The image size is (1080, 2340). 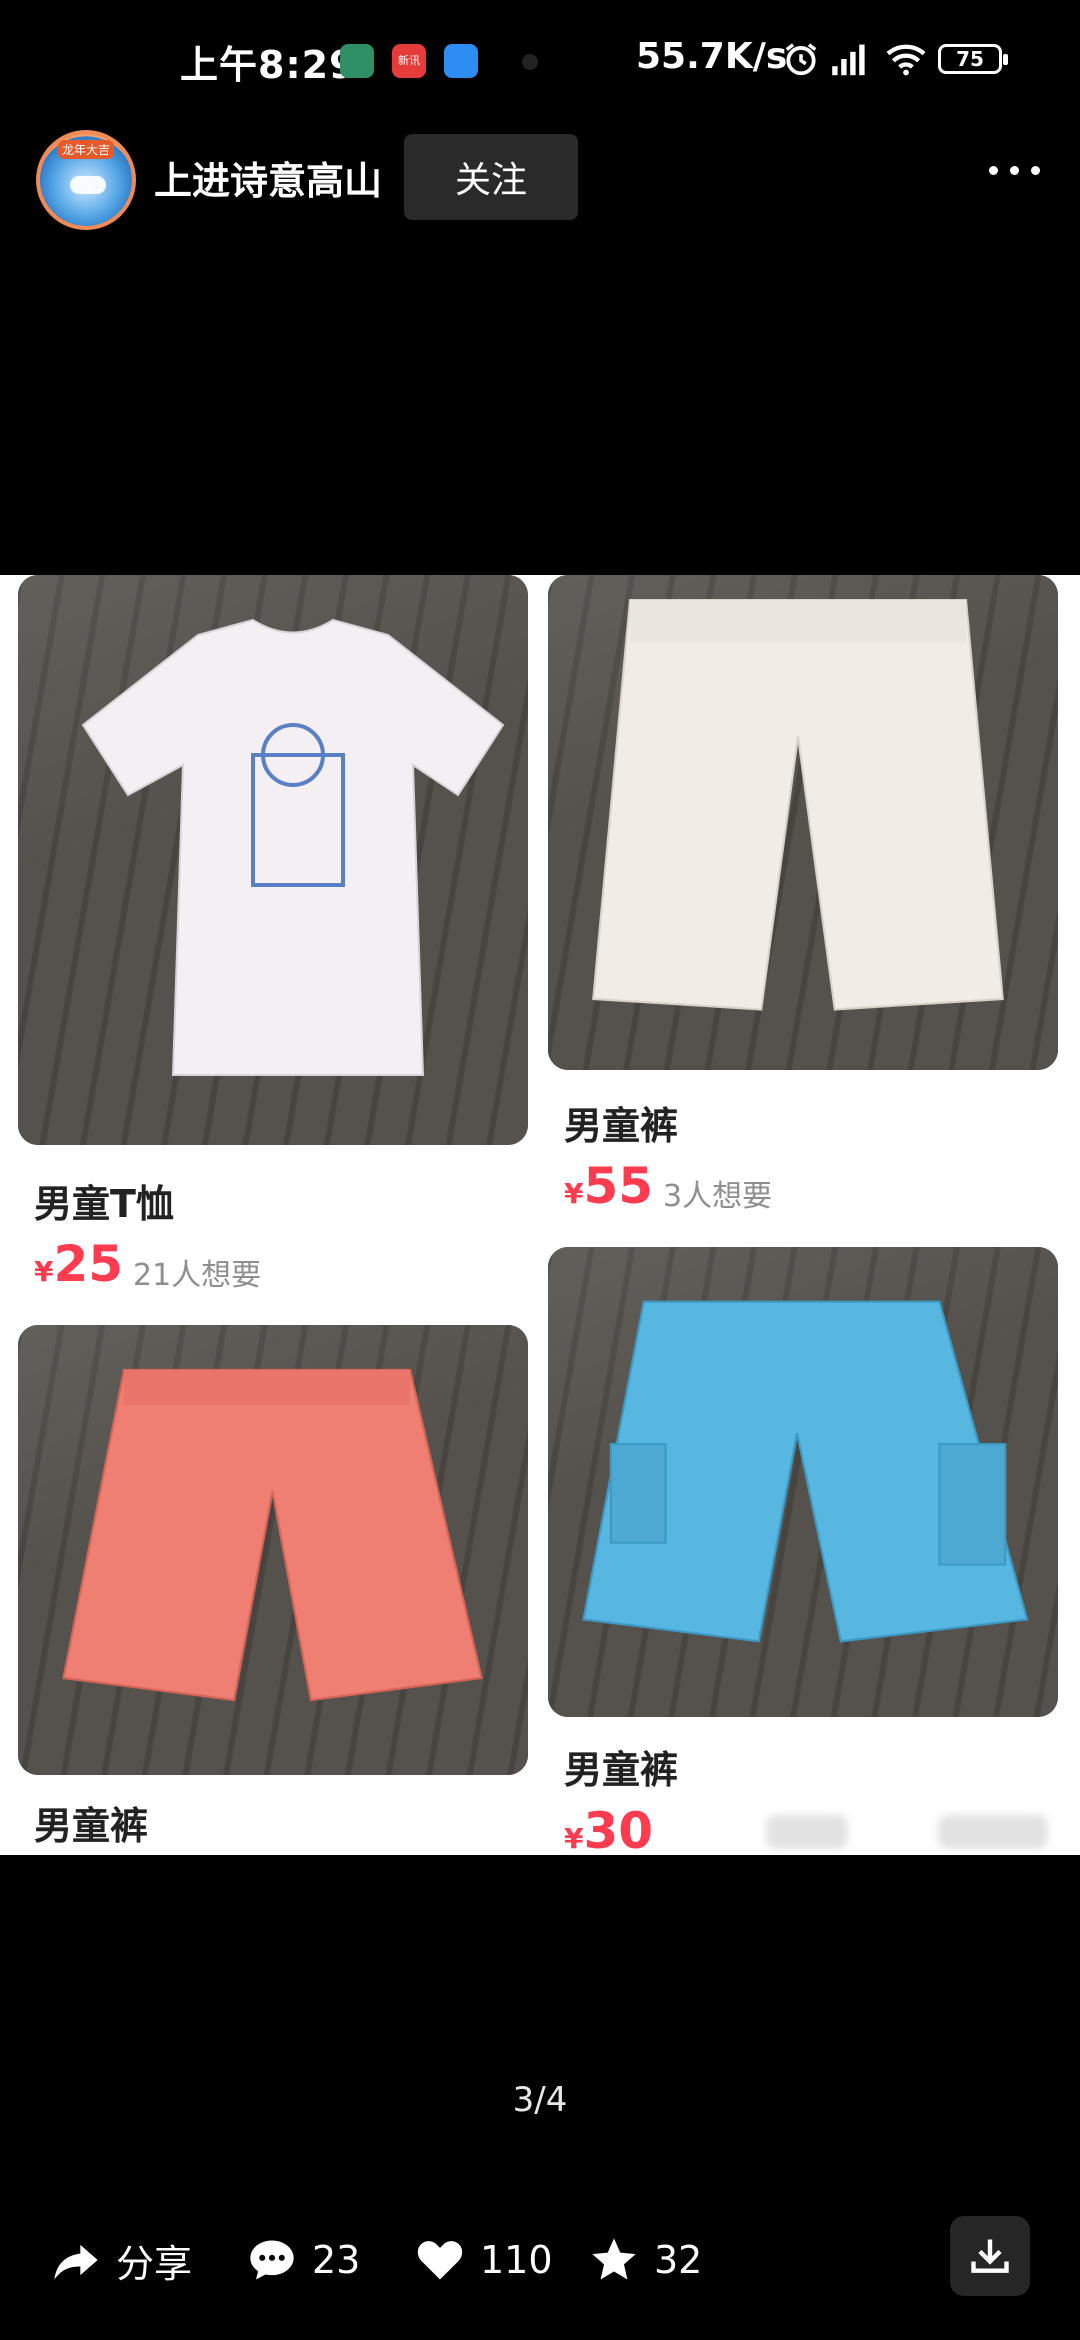 I want to click on like-icon, so click(x=440, y=2260).